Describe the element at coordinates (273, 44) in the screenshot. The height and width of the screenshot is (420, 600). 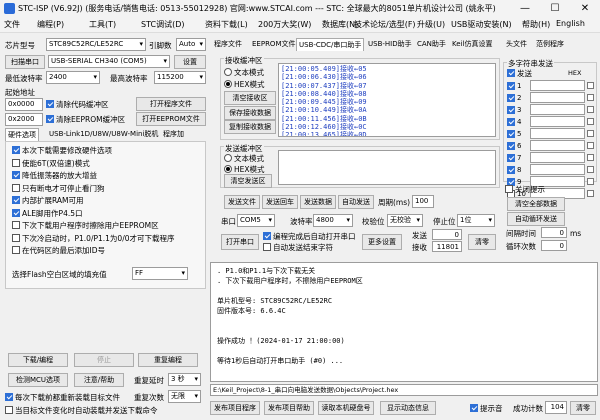
I see `tab-eeprom-file: EEPROM文件` at that location.